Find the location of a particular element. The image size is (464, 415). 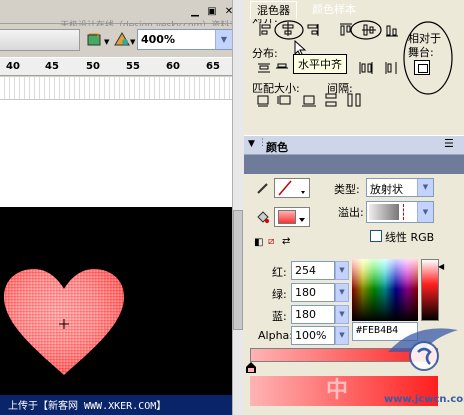

vertical-scrollbar is located at coordinates (238, 207).